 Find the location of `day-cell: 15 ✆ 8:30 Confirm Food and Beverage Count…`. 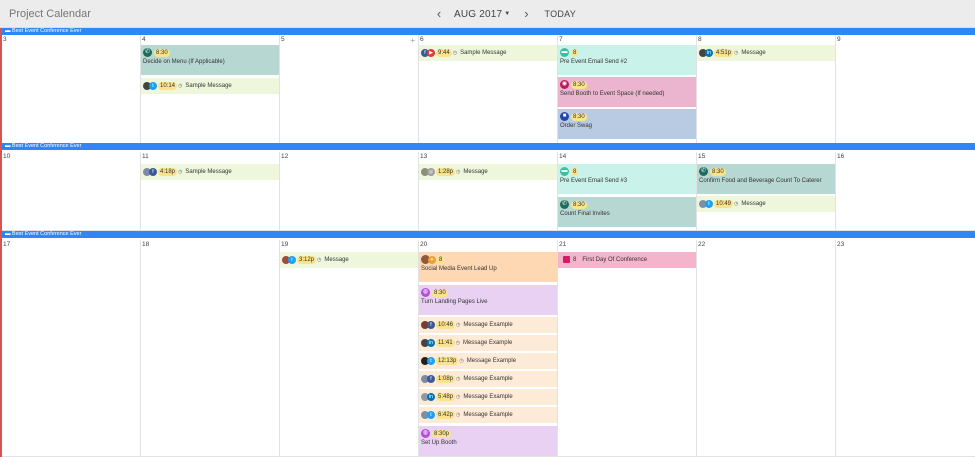

day-cell: 15 ✆ 8:30 Confirm Food and Beverage Count… is located at coordinates (766, 191).